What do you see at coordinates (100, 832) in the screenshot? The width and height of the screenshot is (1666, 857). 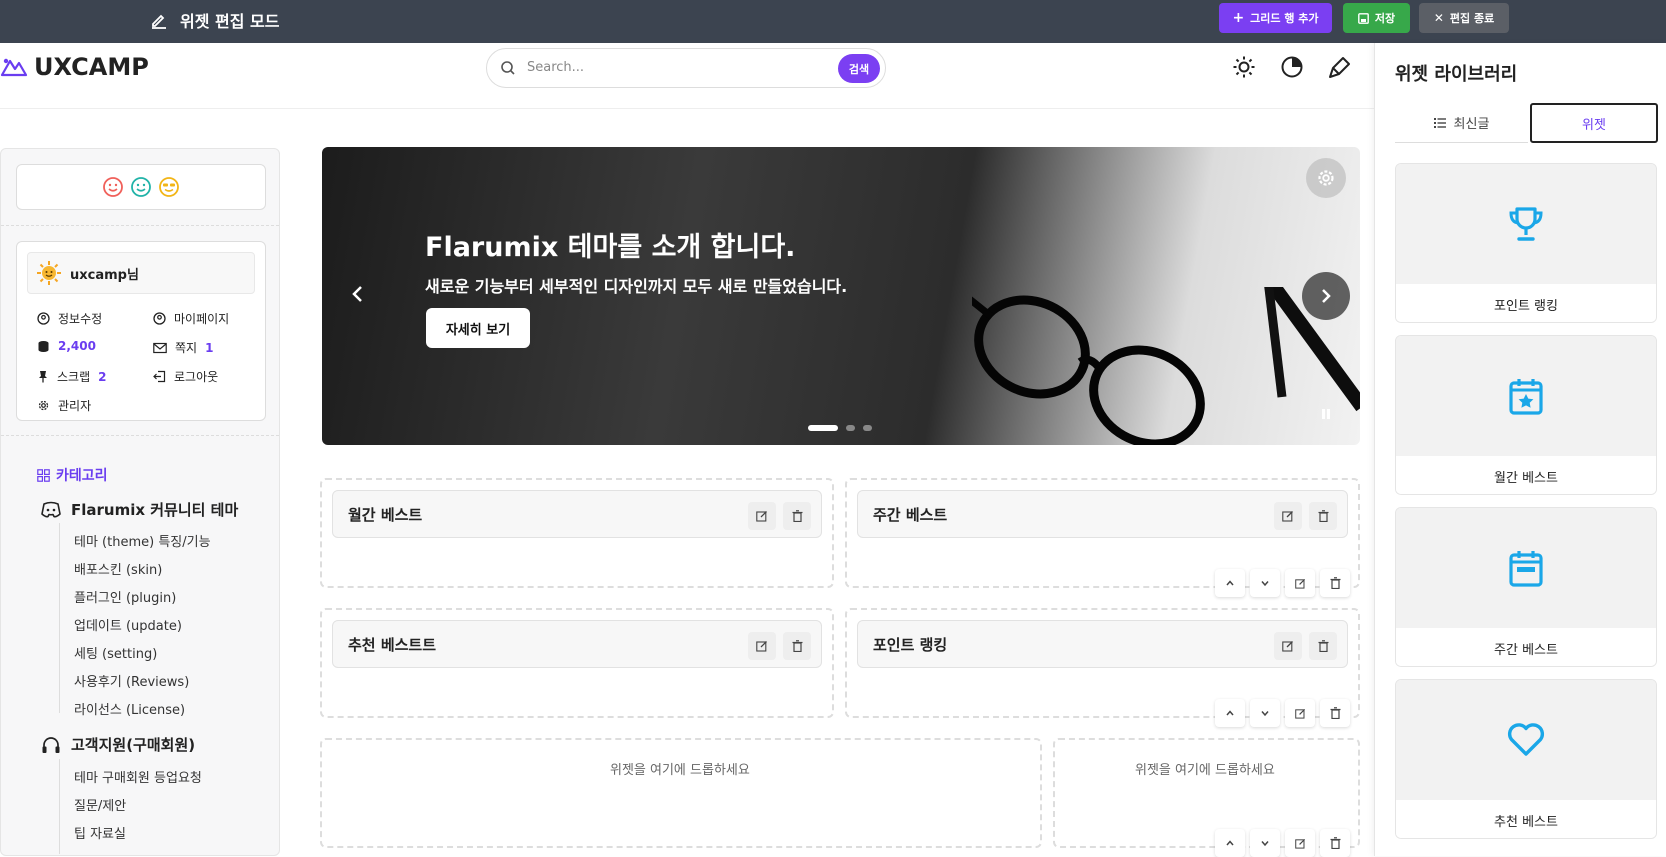 I see `category-item: 팁 자료실` at bounding box center [100, 832].